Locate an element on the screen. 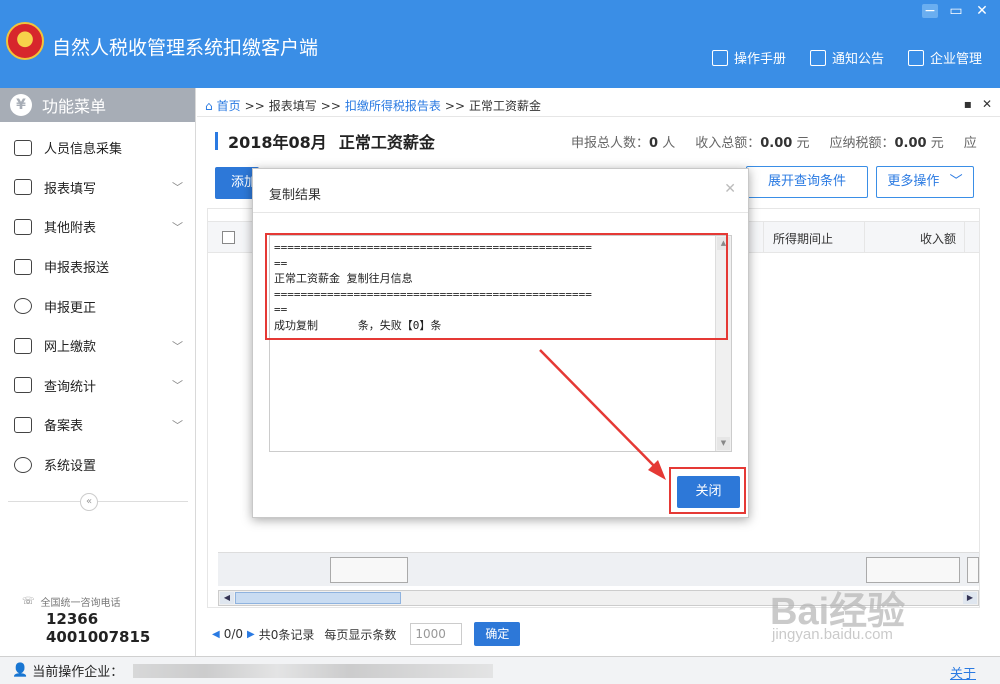 This screenshot has width=1000, height=684. sidebar-item-label: 其他附表 is located at coordinates (70, 229).